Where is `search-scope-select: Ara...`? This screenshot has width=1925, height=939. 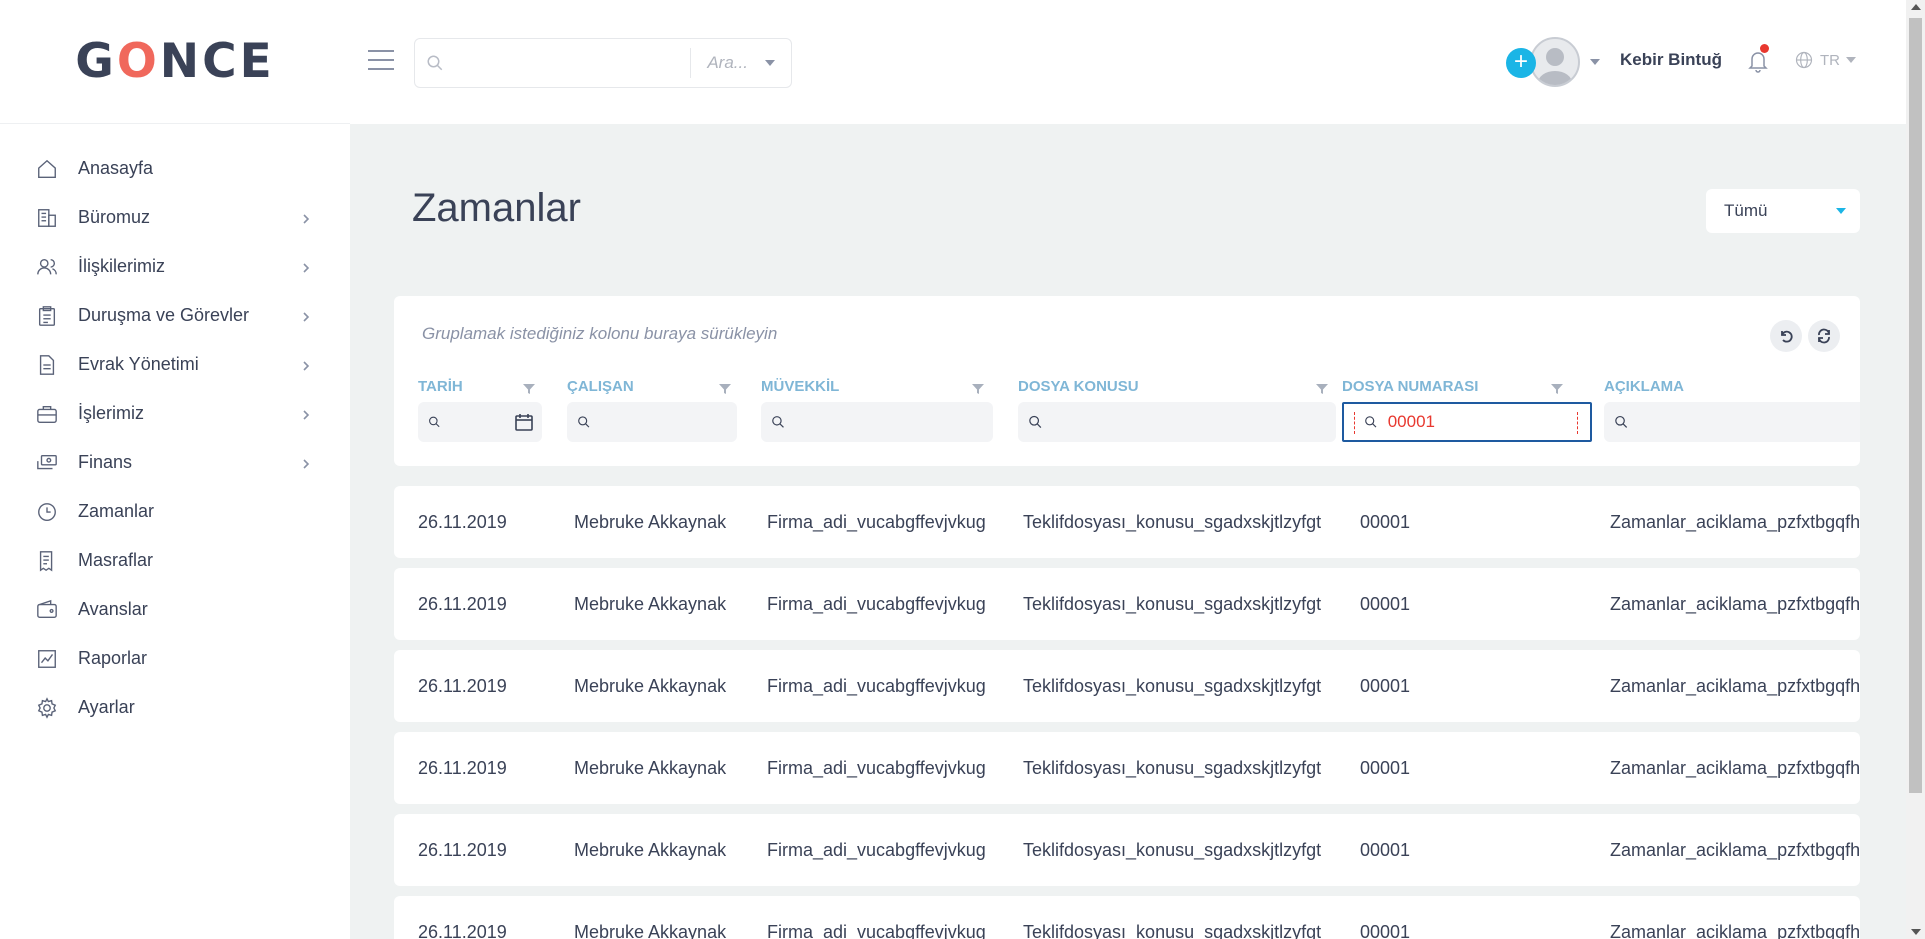
search-scope-select: Ara... is located at coordinates (741, 63).